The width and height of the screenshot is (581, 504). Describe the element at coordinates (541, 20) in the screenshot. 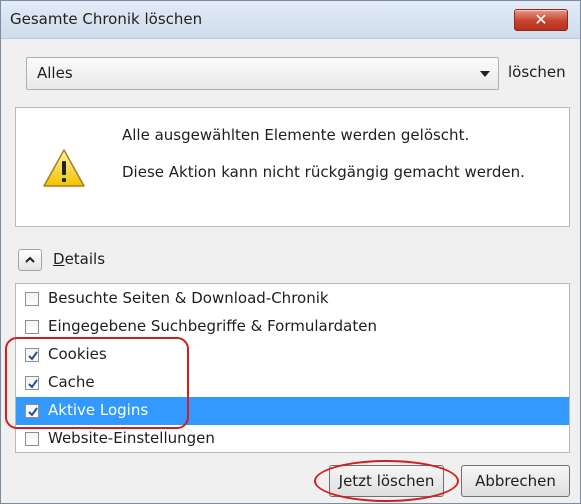

I see `close-button: ✕` at that location.